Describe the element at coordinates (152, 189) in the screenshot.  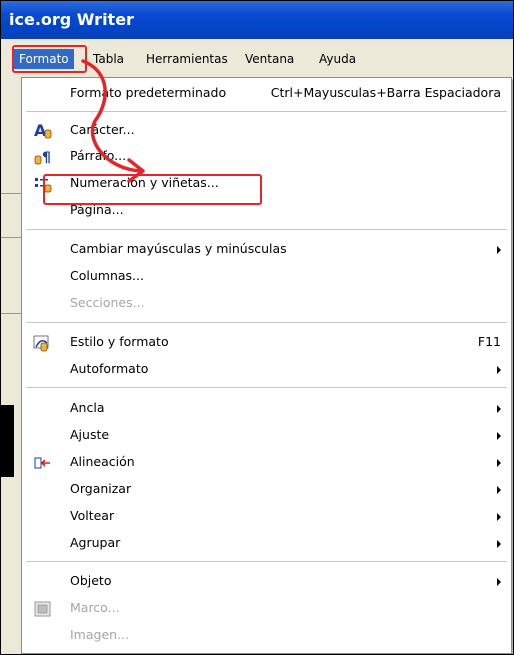
I see `numeracion-annotation-box` at that location.